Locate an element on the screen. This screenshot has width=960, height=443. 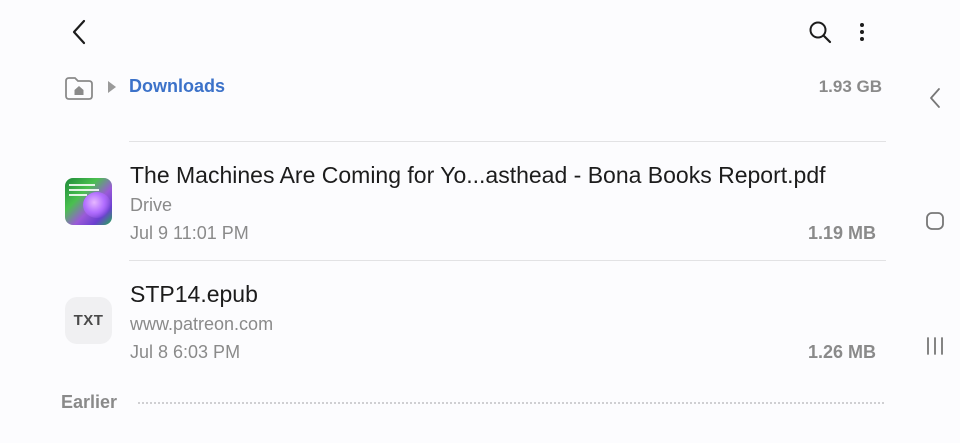
folder-home-icon is located at coordinates (79, 88).